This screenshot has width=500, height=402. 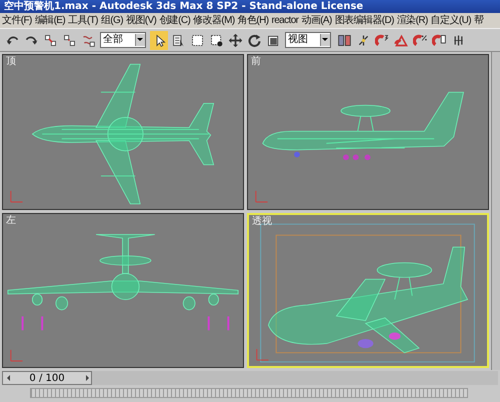 I want to click on menu-item: reactor, so click(x=284, y=20).